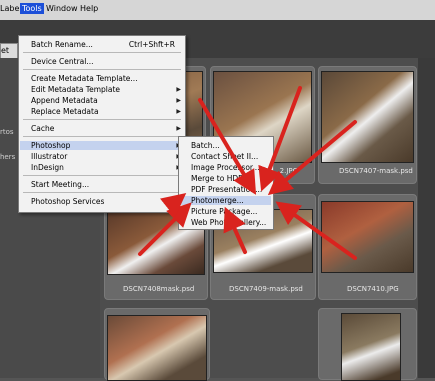 Image resolution: width=435 pixels, height=381 pixels. I want to click on menu-item-indesign: InDesign, so click(47, 167).